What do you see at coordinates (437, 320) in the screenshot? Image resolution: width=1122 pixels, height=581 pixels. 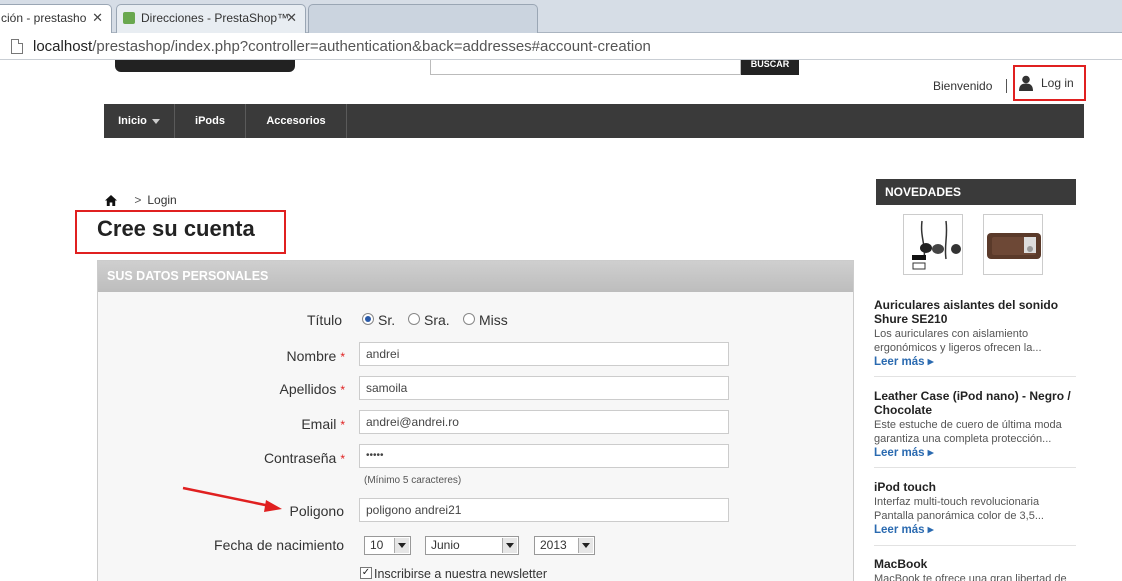 I see `title-option-sra: Sra.` at bounding box center [437, 320].